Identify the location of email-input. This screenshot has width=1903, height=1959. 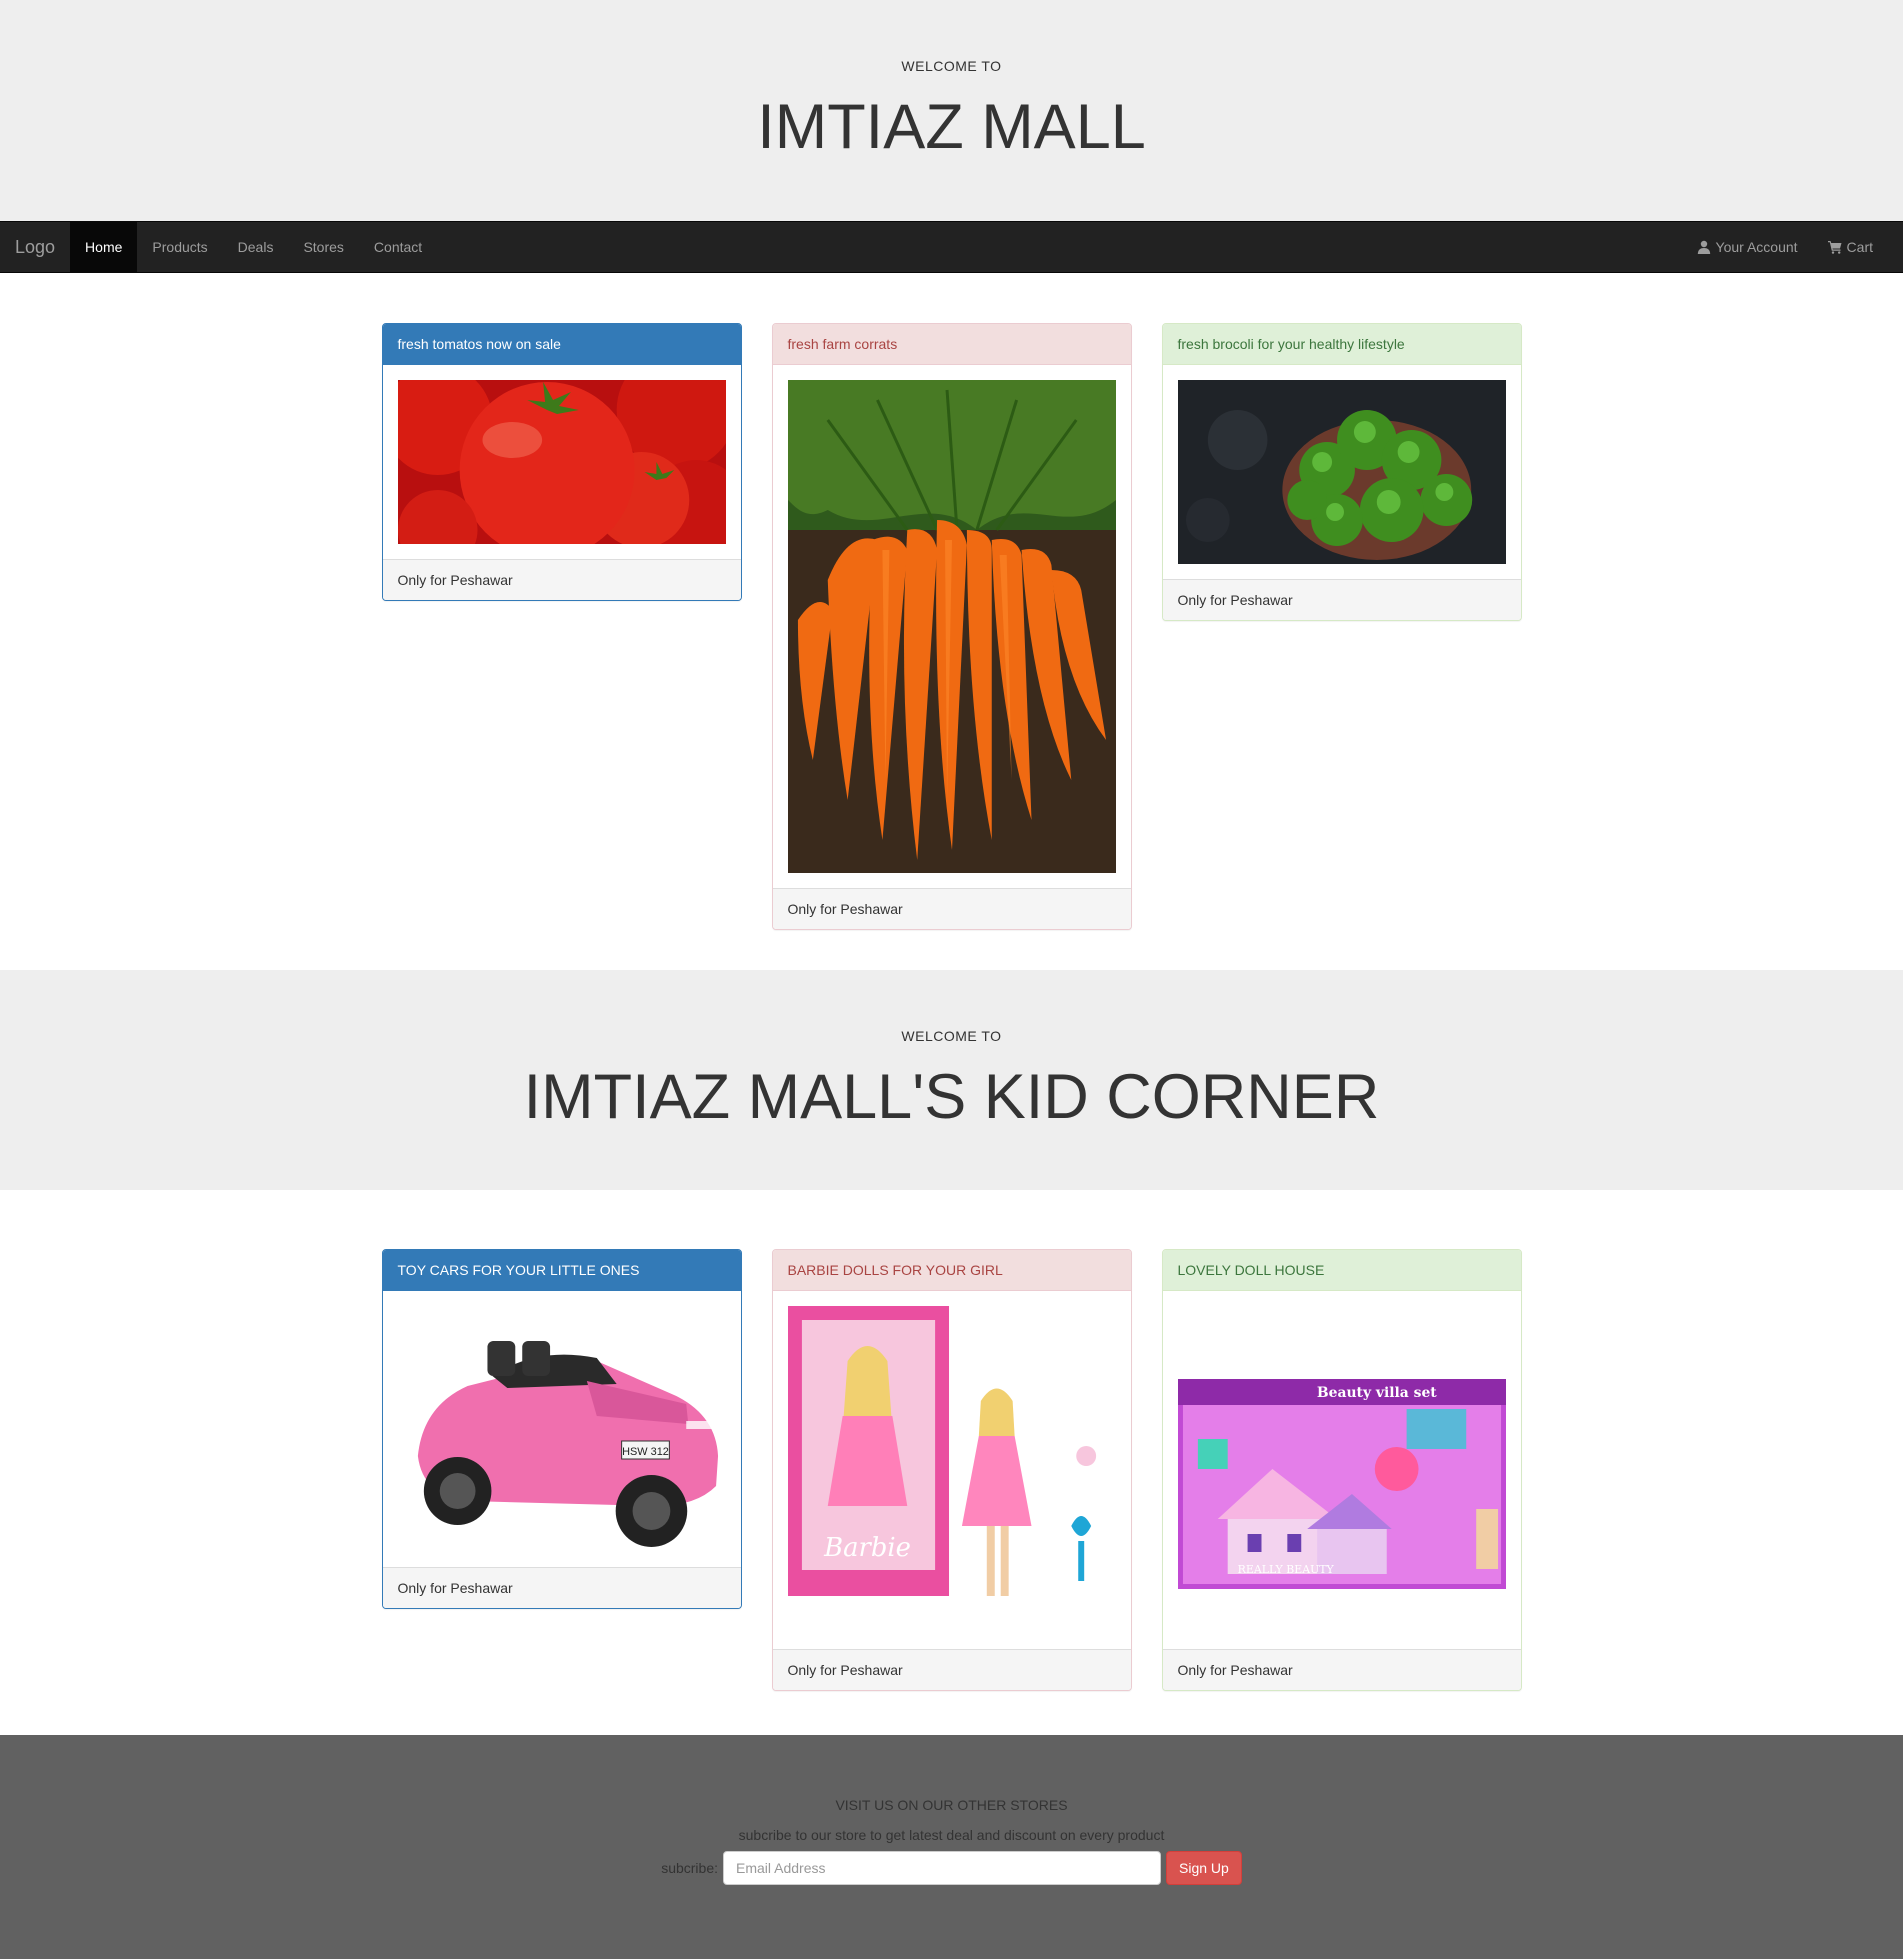
(942, 1868).